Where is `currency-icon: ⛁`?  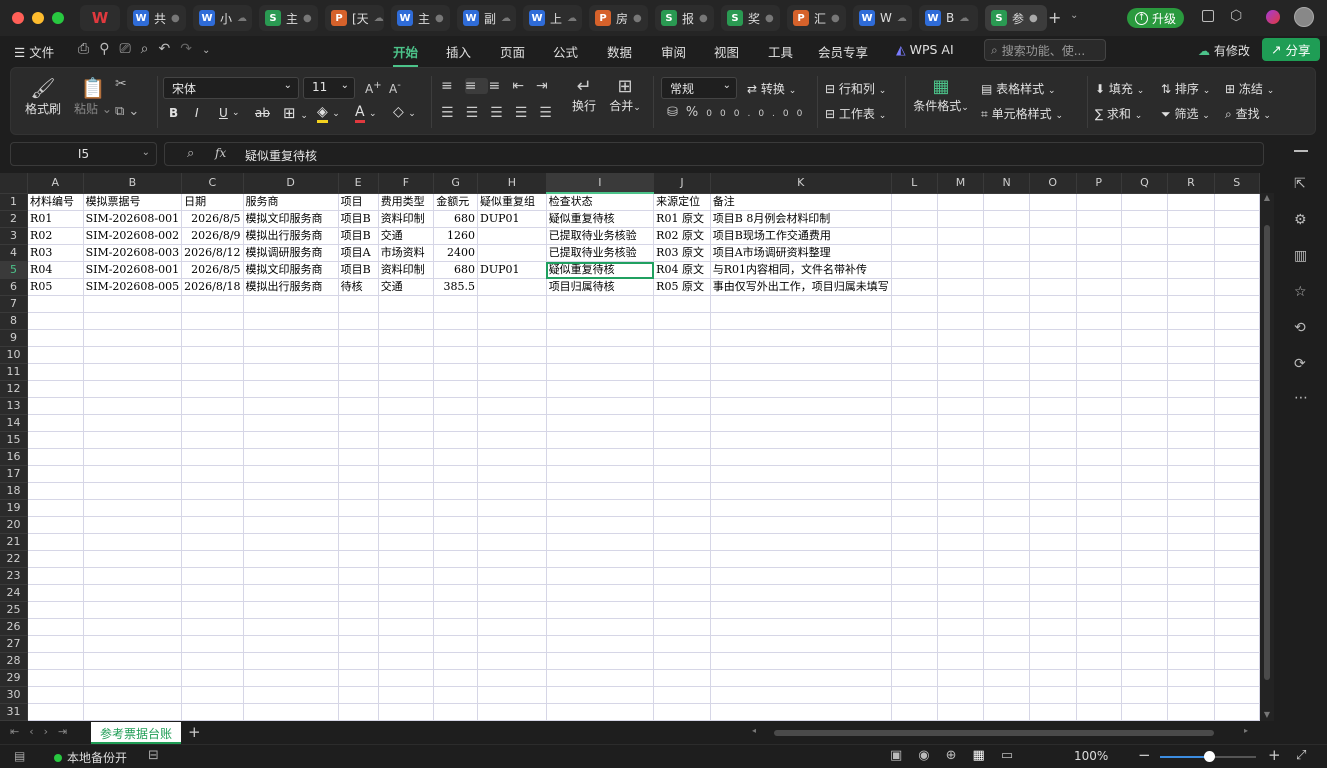
currency-icon: ⛁ is located at coordinates (676, 112).